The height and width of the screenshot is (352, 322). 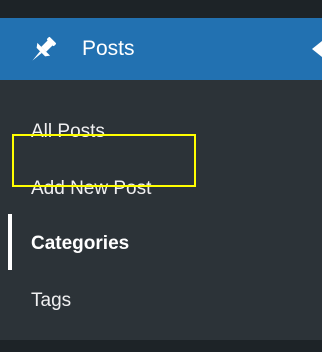 What do you see at coordinates (10, 242) in the screenshot?
I see `current-item-indicator` at bounding box center [10, 242].